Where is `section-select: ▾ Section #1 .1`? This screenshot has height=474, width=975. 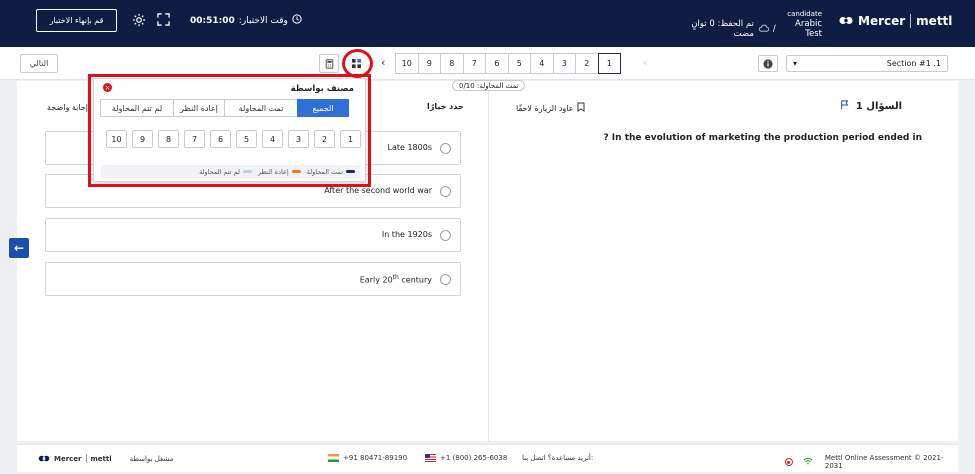
section-select: ▾ Section #1 .1 is located at coordinates (867, 63).